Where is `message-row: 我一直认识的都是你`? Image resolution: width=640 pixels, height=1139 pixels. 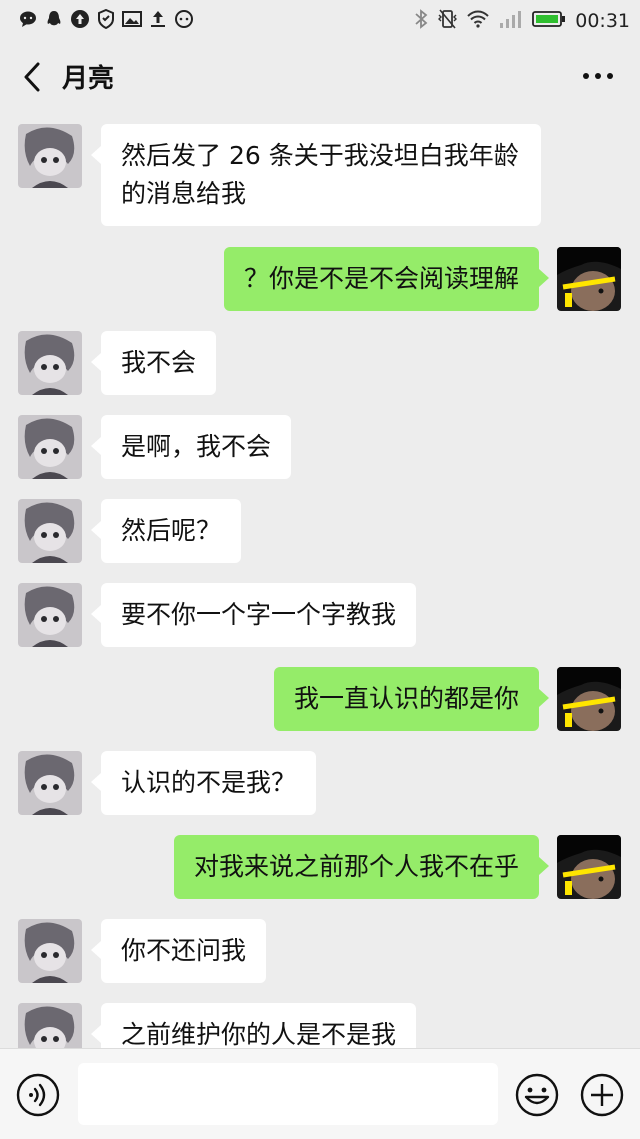
message-row: 我一直认识的都是你 is located at coordinates (320, 700).